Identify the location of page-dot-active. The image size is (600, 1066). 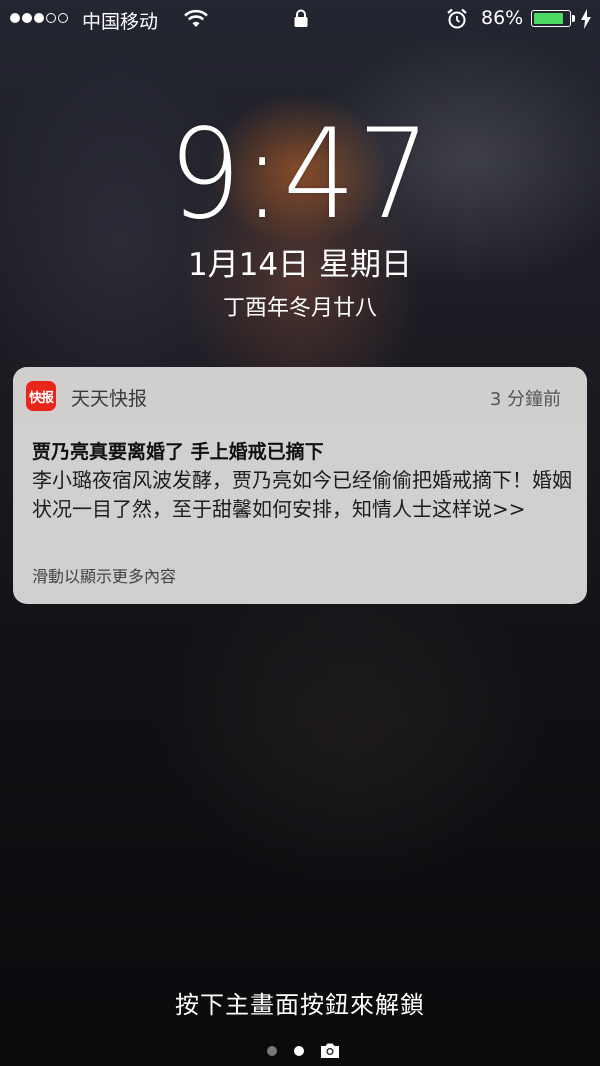
(299, 1051).